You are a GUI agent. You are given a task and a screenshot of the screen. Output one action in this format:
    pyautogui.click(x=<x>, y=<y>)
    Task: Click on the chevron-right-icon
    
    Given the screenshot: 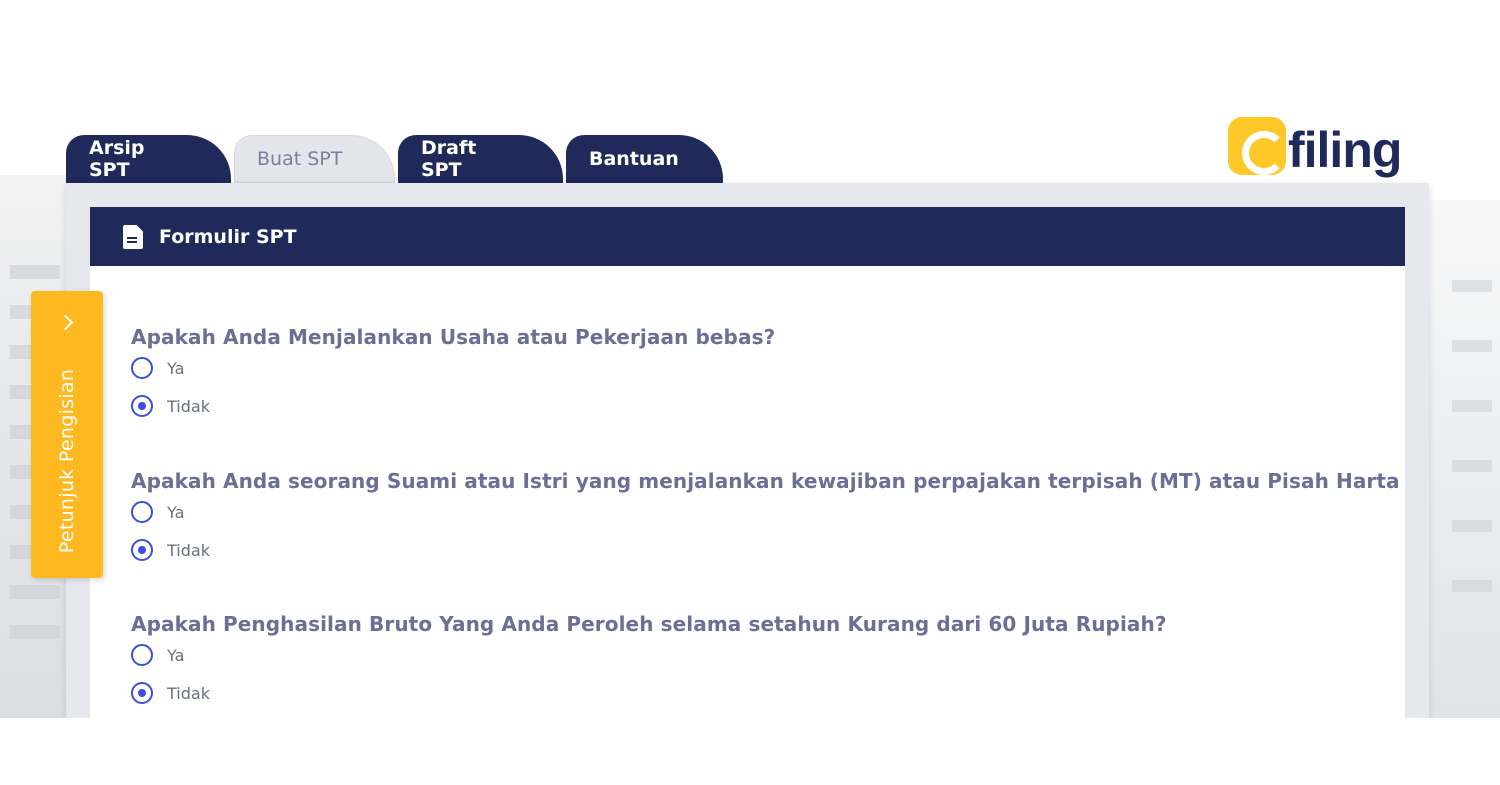 What is the action you would take?
    pyautogui.click(x=65, y=322)
    